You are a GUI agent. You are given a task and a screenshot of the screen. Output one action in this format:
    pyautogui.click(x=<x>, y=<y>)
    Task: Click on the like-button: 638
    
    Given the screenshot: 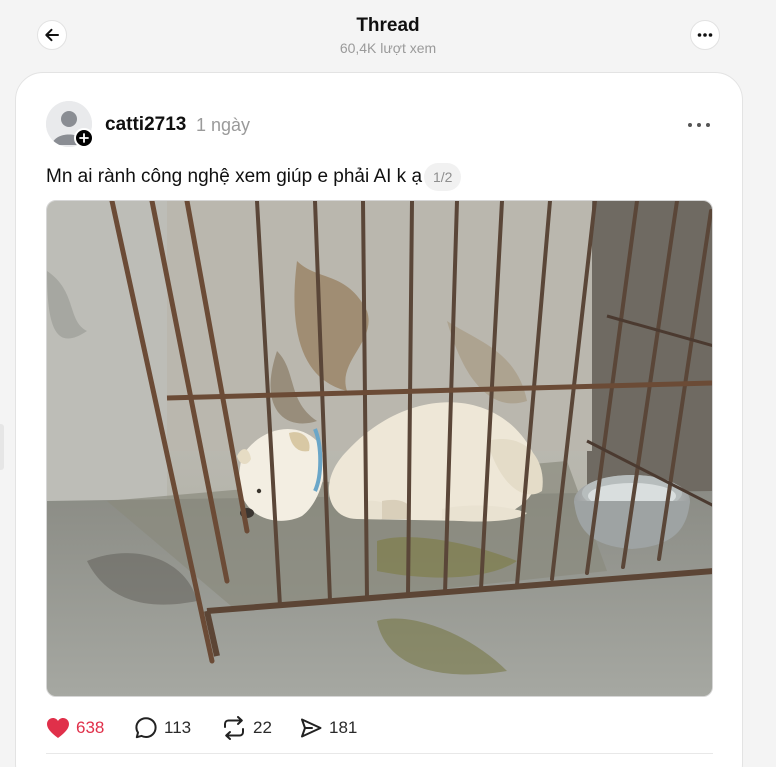 What is the action you would take?
    pyautogui.click(x=75, y=728)
    